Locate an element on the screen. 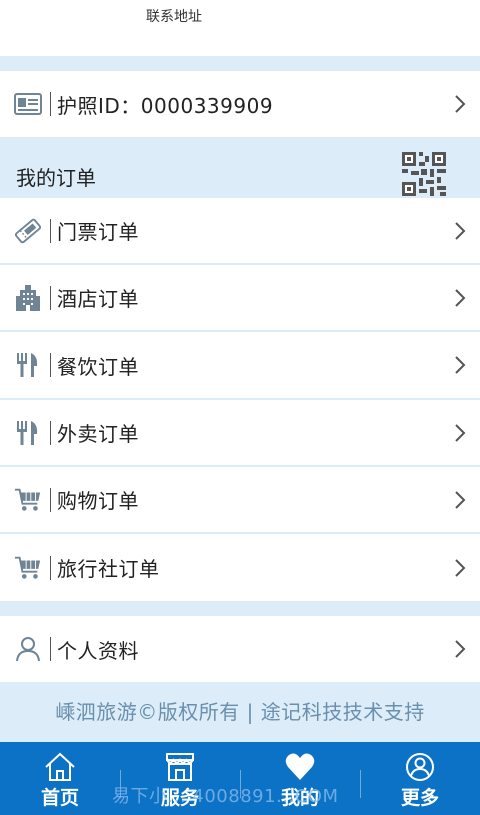 The height and width of the screenshot is (815, 480). user-circle-icon is located at coordinates (420, 767).